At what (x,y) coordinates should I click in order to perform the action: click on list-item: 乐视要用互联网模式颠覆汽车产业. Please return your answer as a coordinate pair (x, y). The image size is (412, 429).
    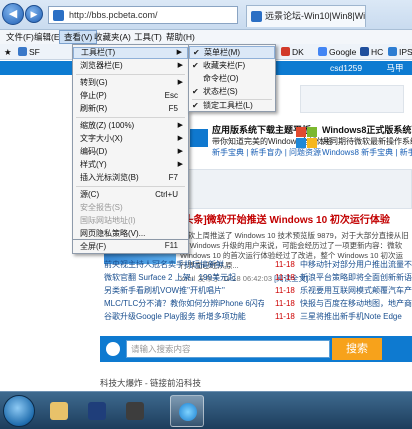
    Looking at the image, I should click on (356, 291).